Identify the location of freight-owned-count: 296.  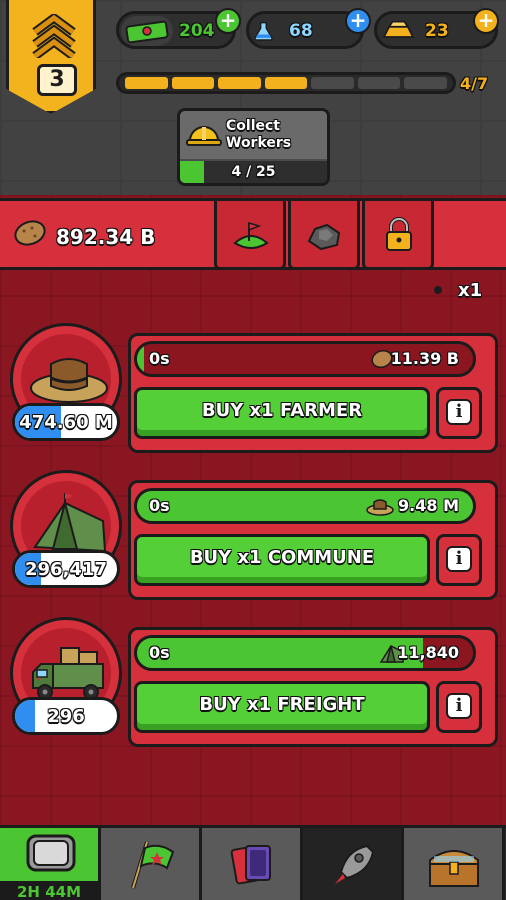
(66, 716).